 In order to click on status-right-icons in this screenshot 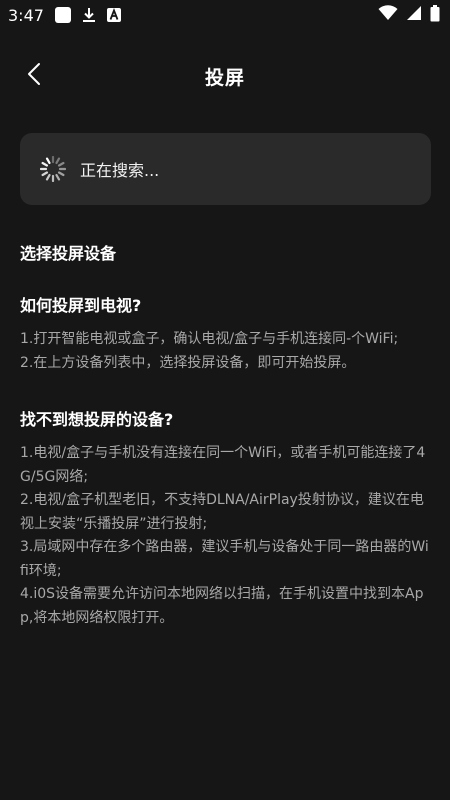, I will do `click(409, 15)`.